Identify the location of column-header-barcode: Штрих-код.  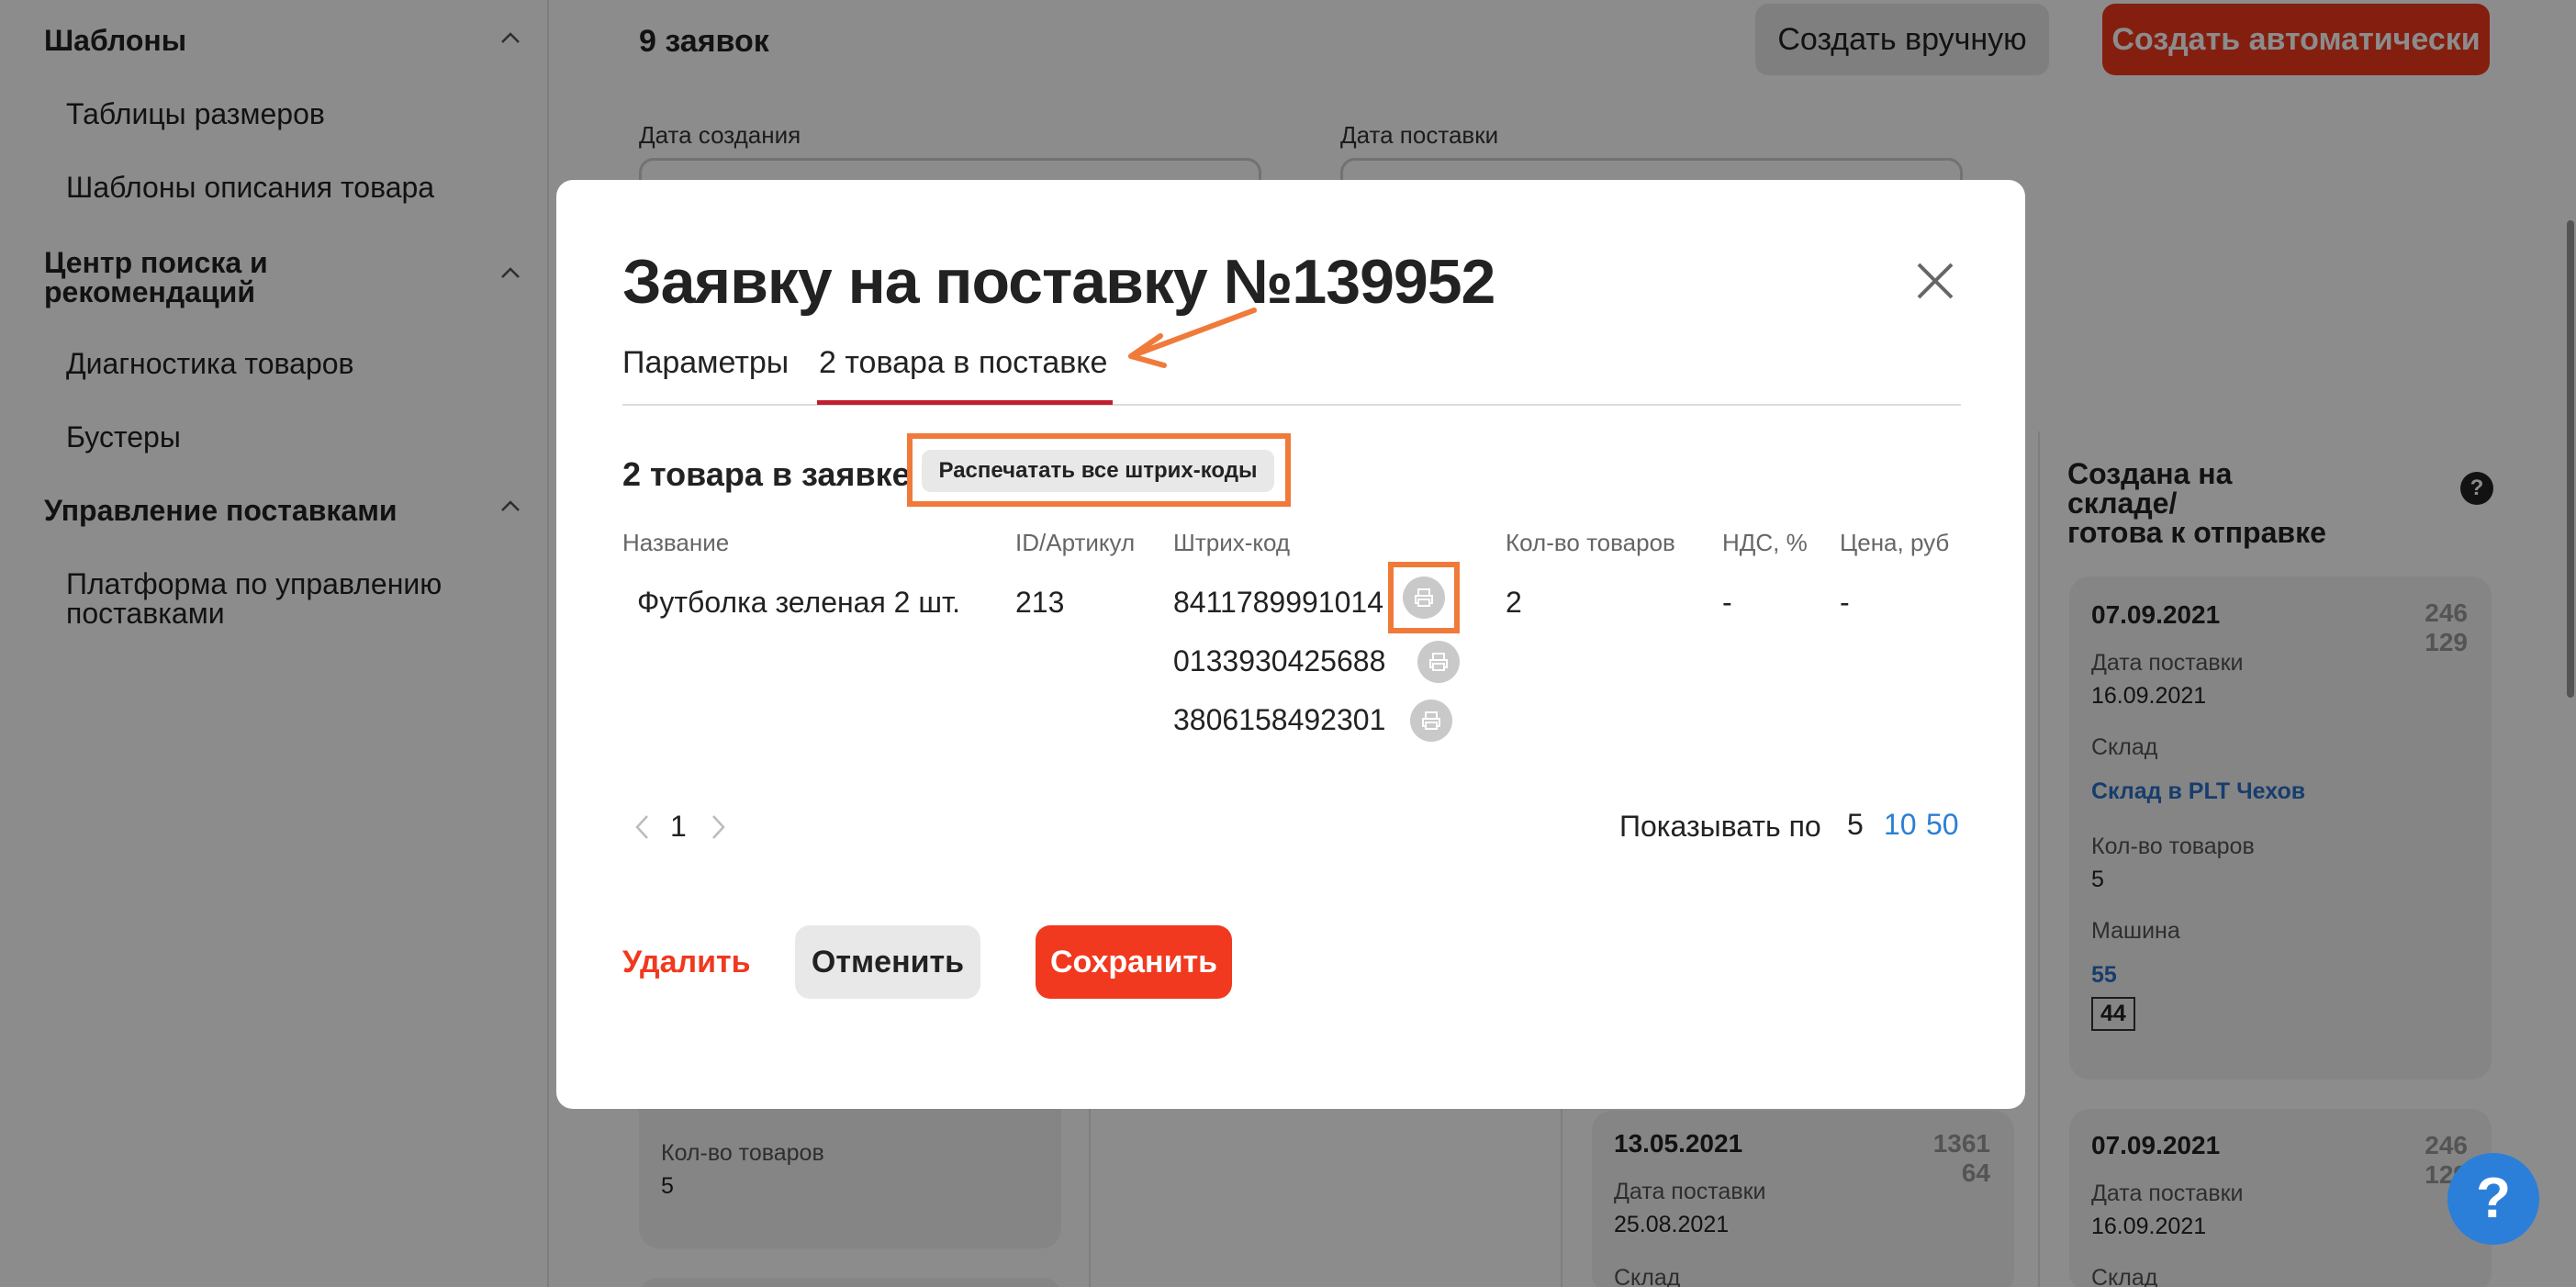
(1232, 542).